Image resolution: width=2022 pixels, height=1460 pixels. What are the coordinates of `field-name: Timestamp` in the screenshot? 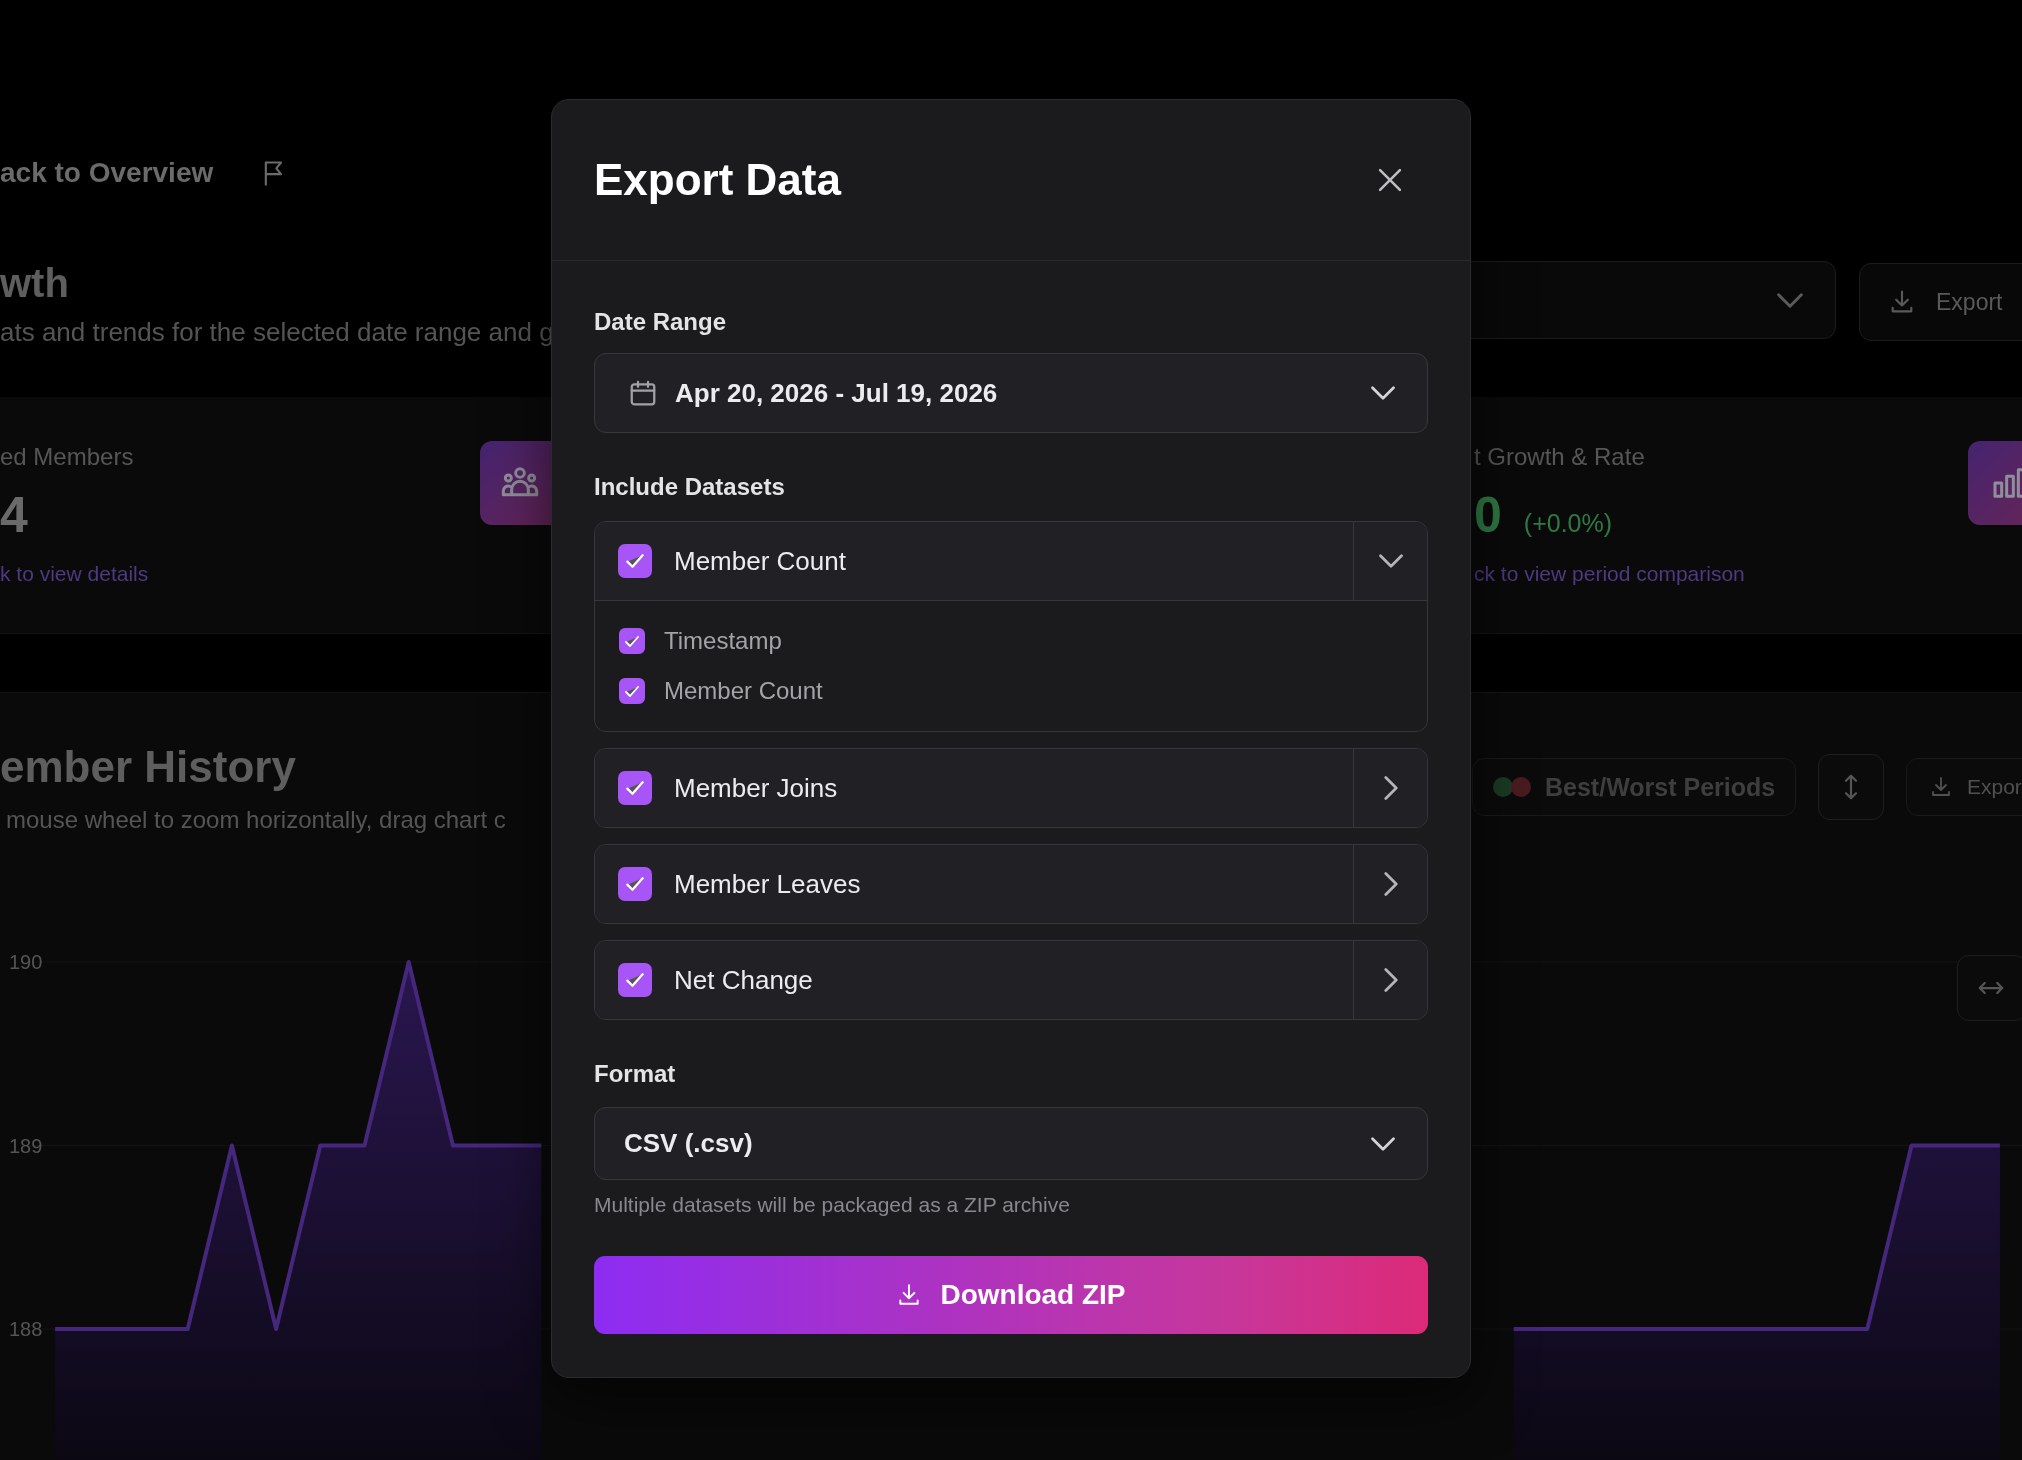 It's located at (723, 641).